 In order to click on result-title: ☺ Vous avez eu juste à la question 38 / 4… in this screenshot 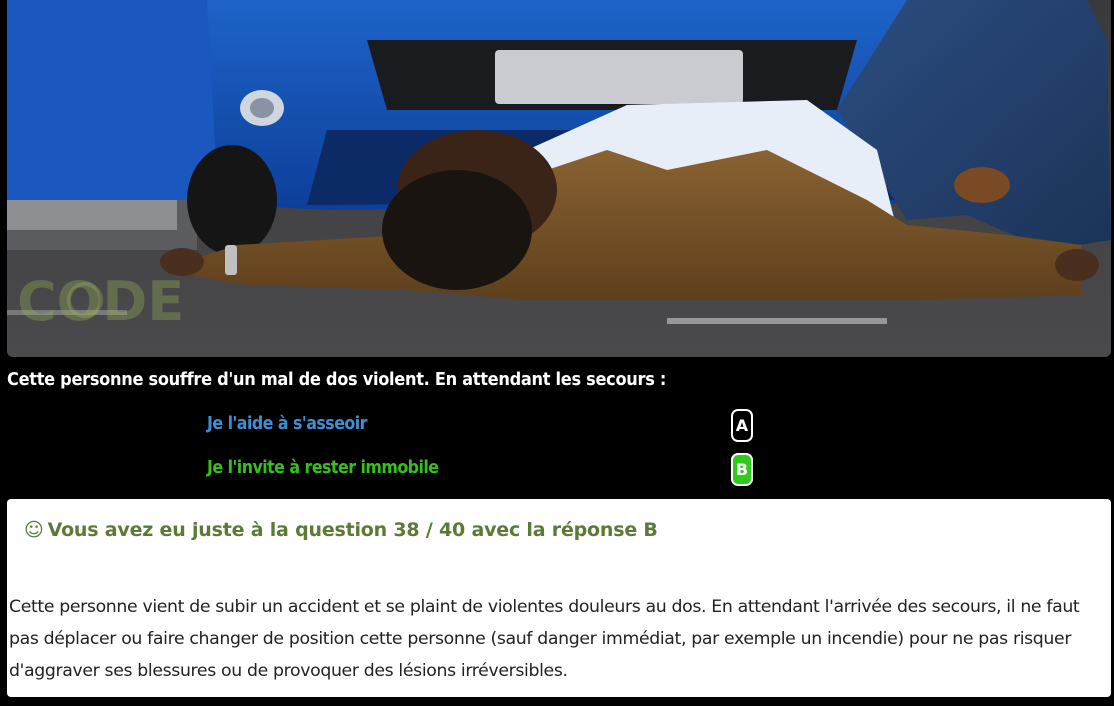, I will do `click(341, 530)`.